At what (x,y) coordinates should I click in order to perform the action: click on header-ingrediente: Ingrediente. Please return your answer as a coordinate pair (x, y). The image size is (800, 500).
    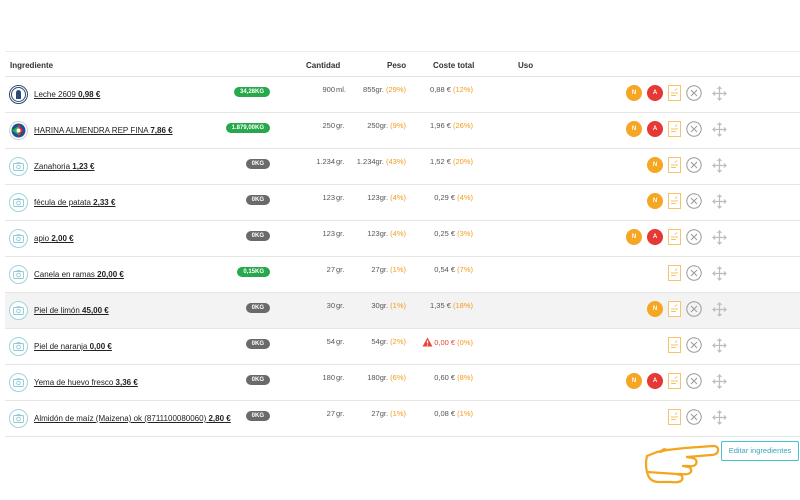
    Looking at the image, I should click on (32, 65).